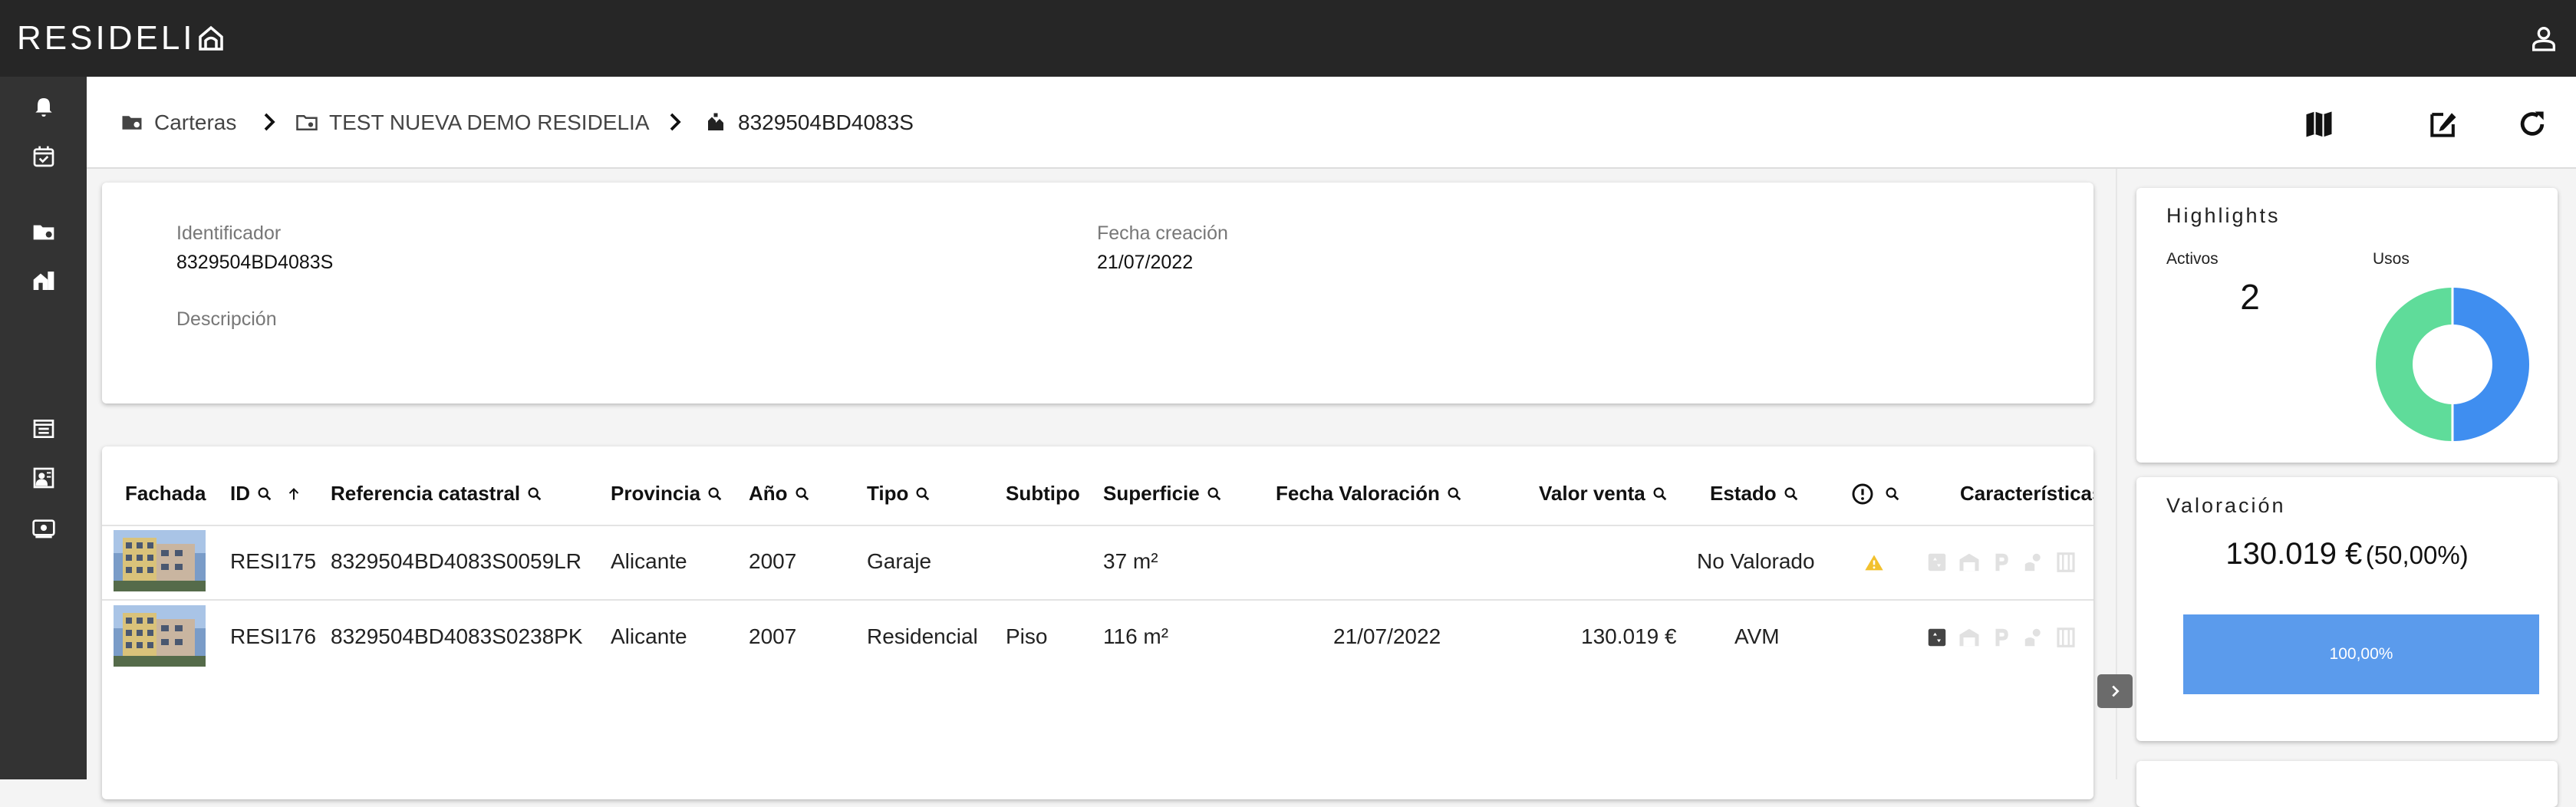  Describe the element at coordinates (2026, 493) in the screenshot. I see `col-header-caracteristicas: Características` at that location.